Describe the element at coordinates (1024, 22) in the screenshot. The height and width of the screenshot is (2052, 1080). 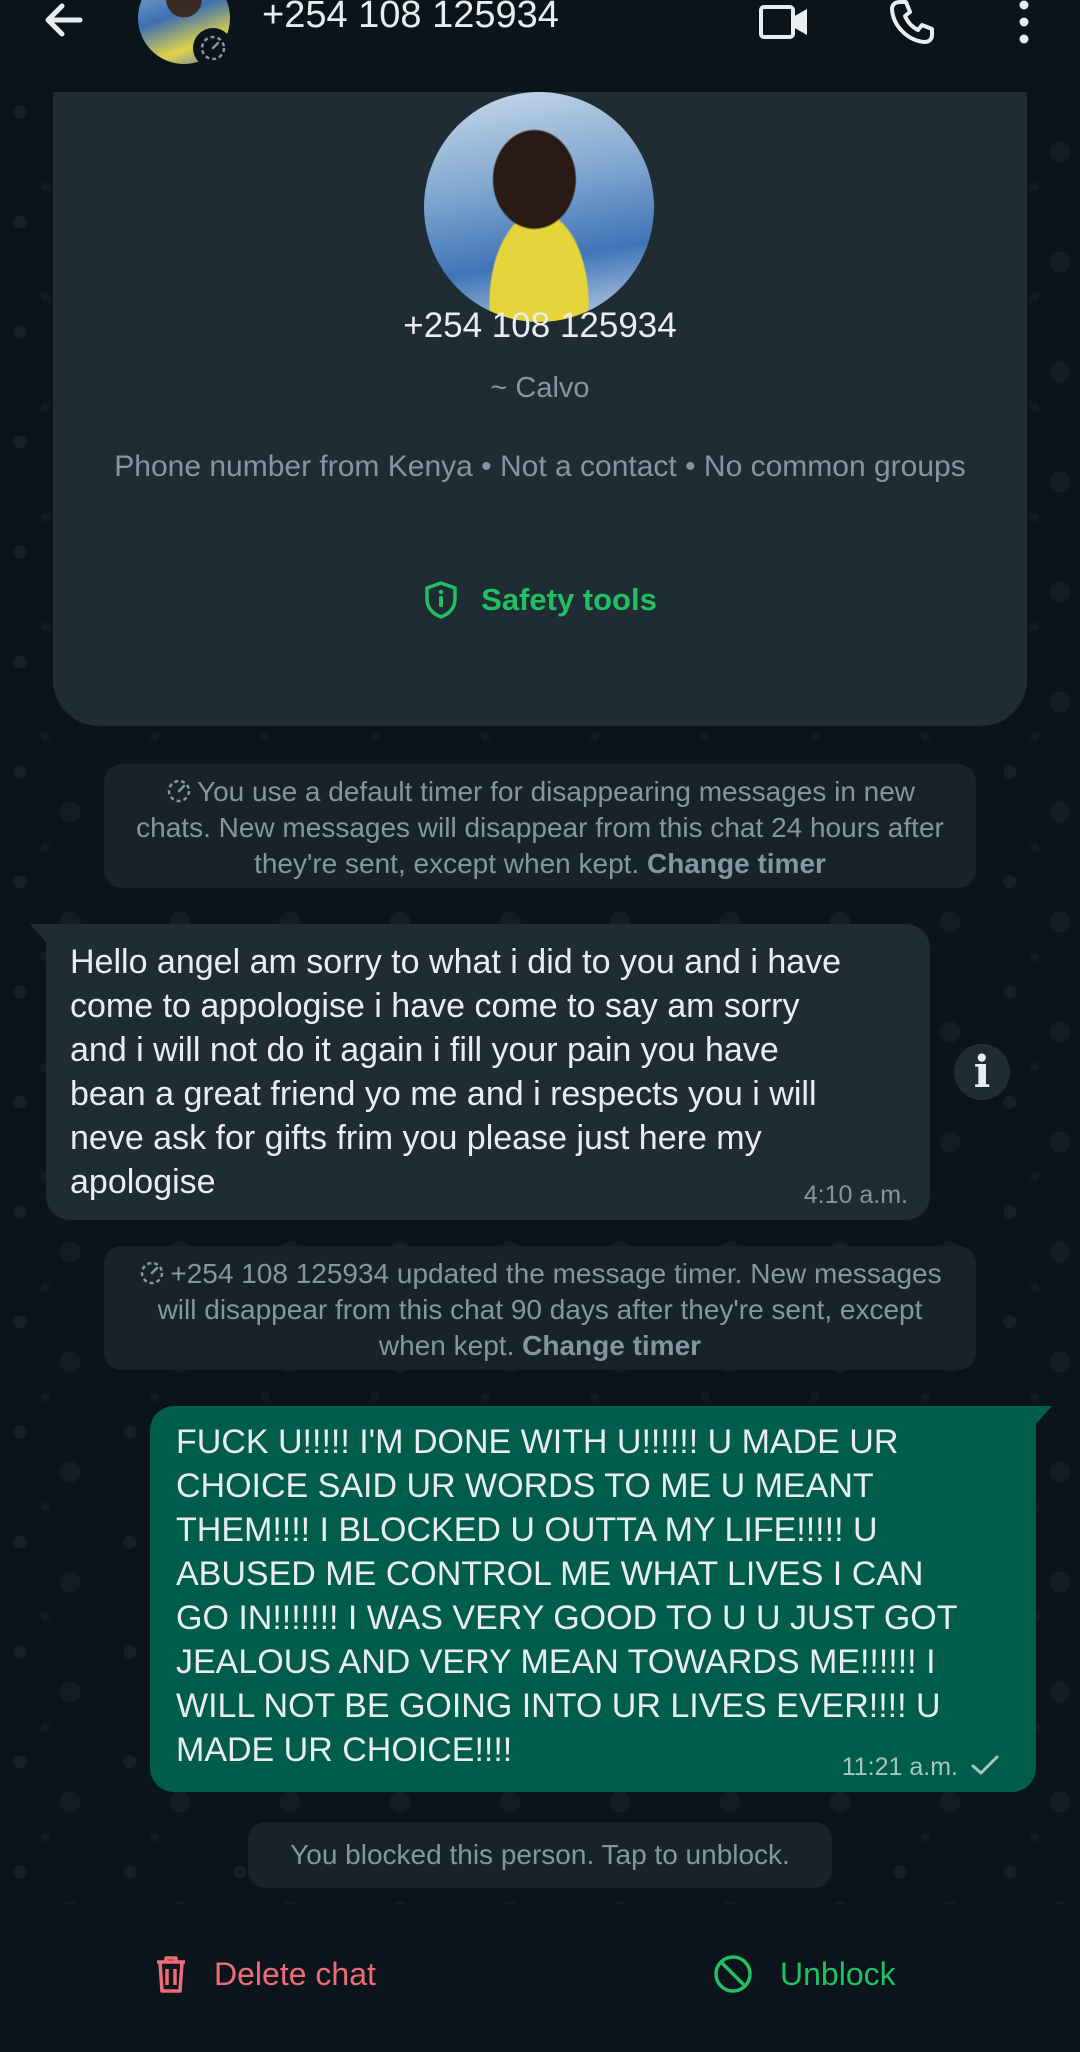
I see `more-vertical-icon` at that location.